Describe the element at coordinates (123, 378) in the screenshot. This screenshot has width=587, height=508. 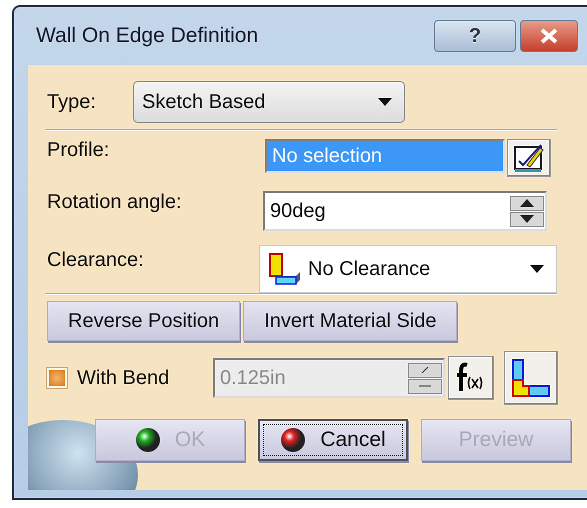
I see `with-bend-label: With Bend` at that location.